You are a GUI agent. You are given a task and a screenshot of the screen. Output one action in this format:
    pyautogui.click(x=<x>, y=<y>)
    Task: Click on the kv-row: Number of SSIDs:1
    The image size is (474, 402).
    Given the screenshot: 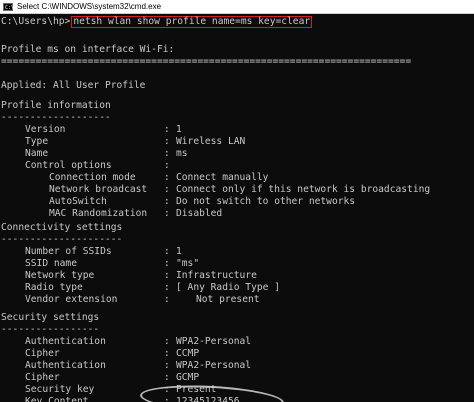 What is the action you would take?
    pyautogui.click(x=235, y=252)
    